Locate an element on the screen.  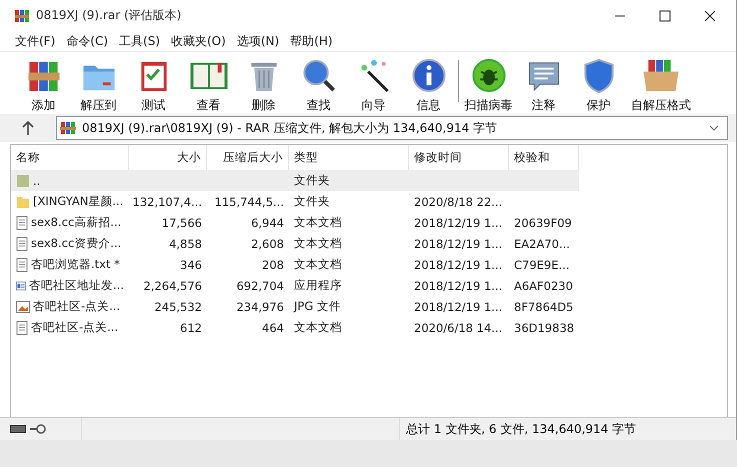
table-cell: 杏吧浏览器.txt * is located at coordinates (75, 264).